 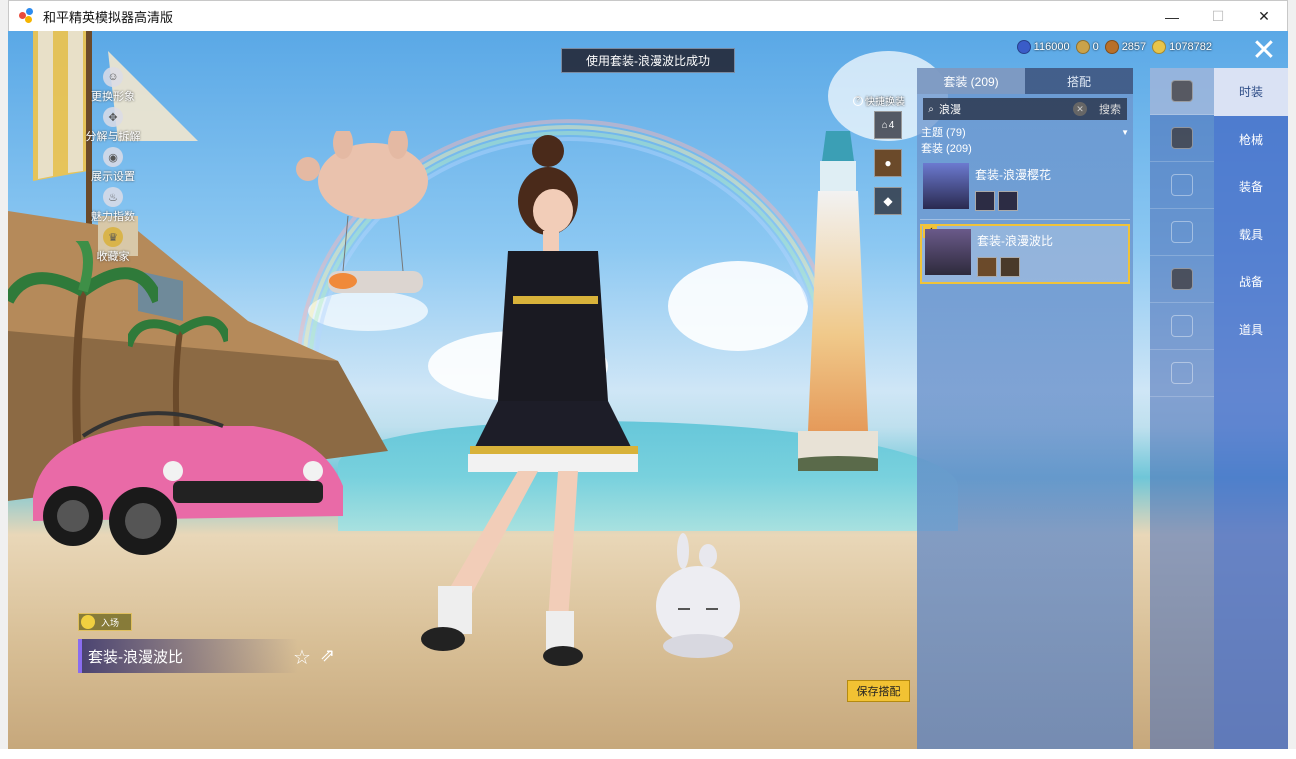 What do you see at coordinates (113, 137) in the screenshot?
I see `left-menu-label: 分解与拆解` at bounding box center [113, 137].